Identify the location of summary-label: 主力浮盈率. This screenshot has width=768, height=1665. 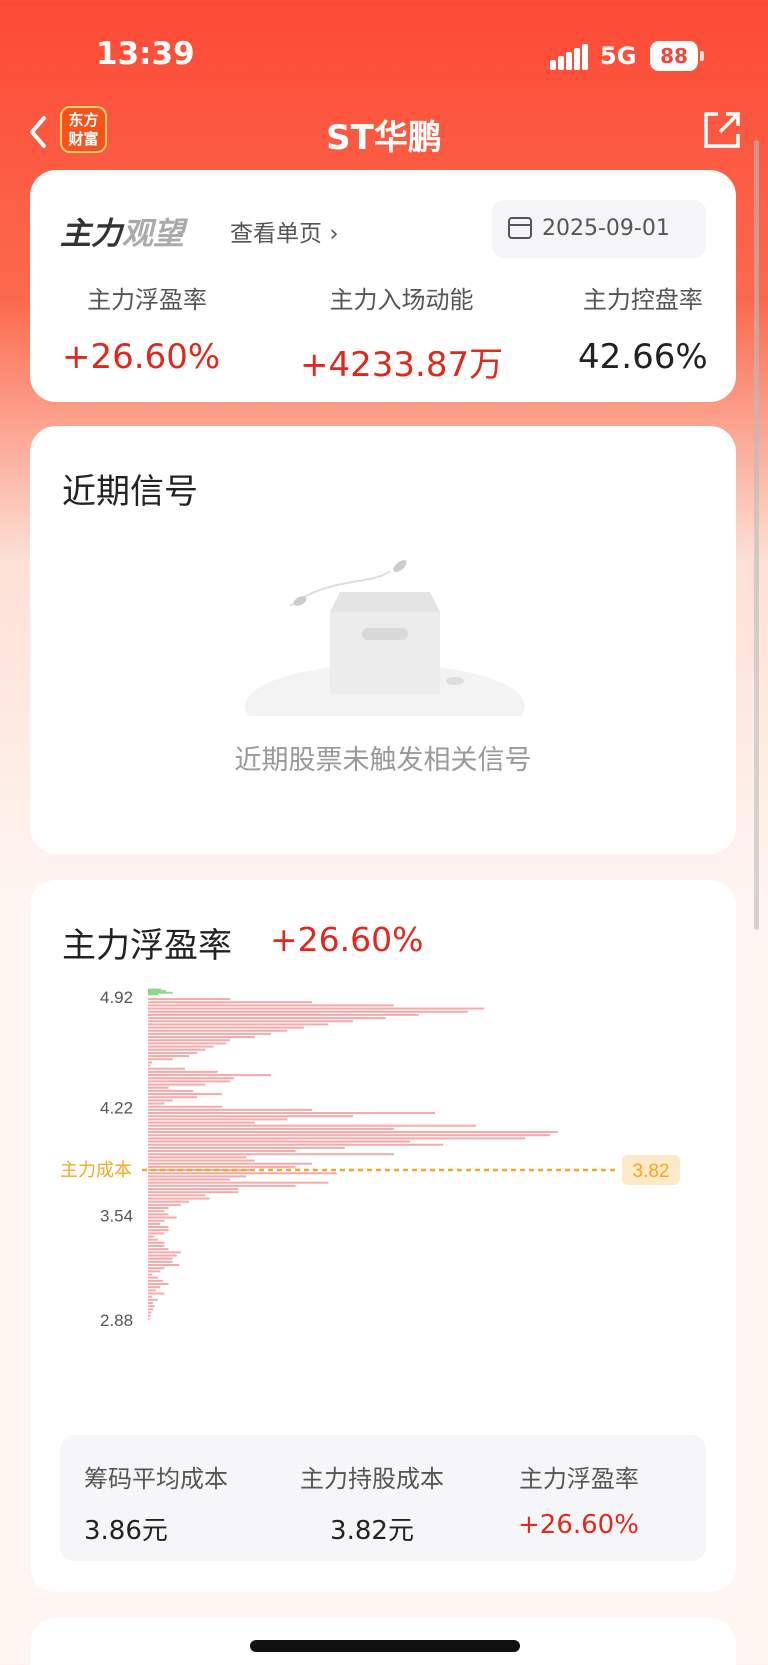
(578, 1479).